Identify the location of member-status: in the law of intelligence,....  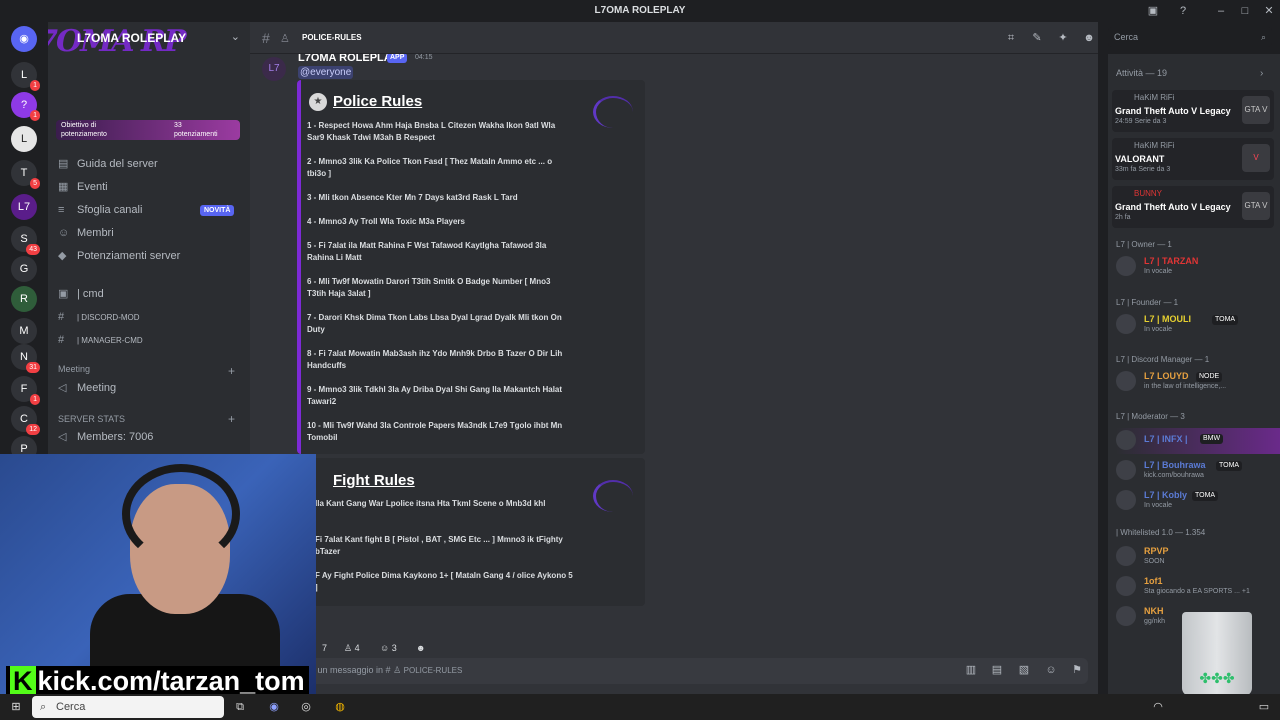
(1185, 386).